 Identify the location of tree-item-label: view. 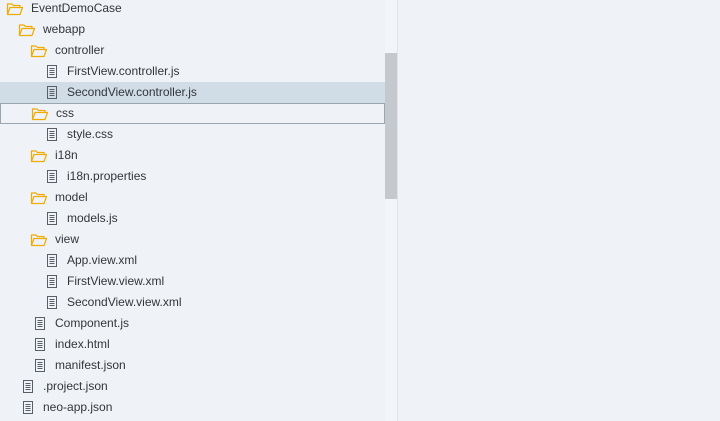
(67, 239).